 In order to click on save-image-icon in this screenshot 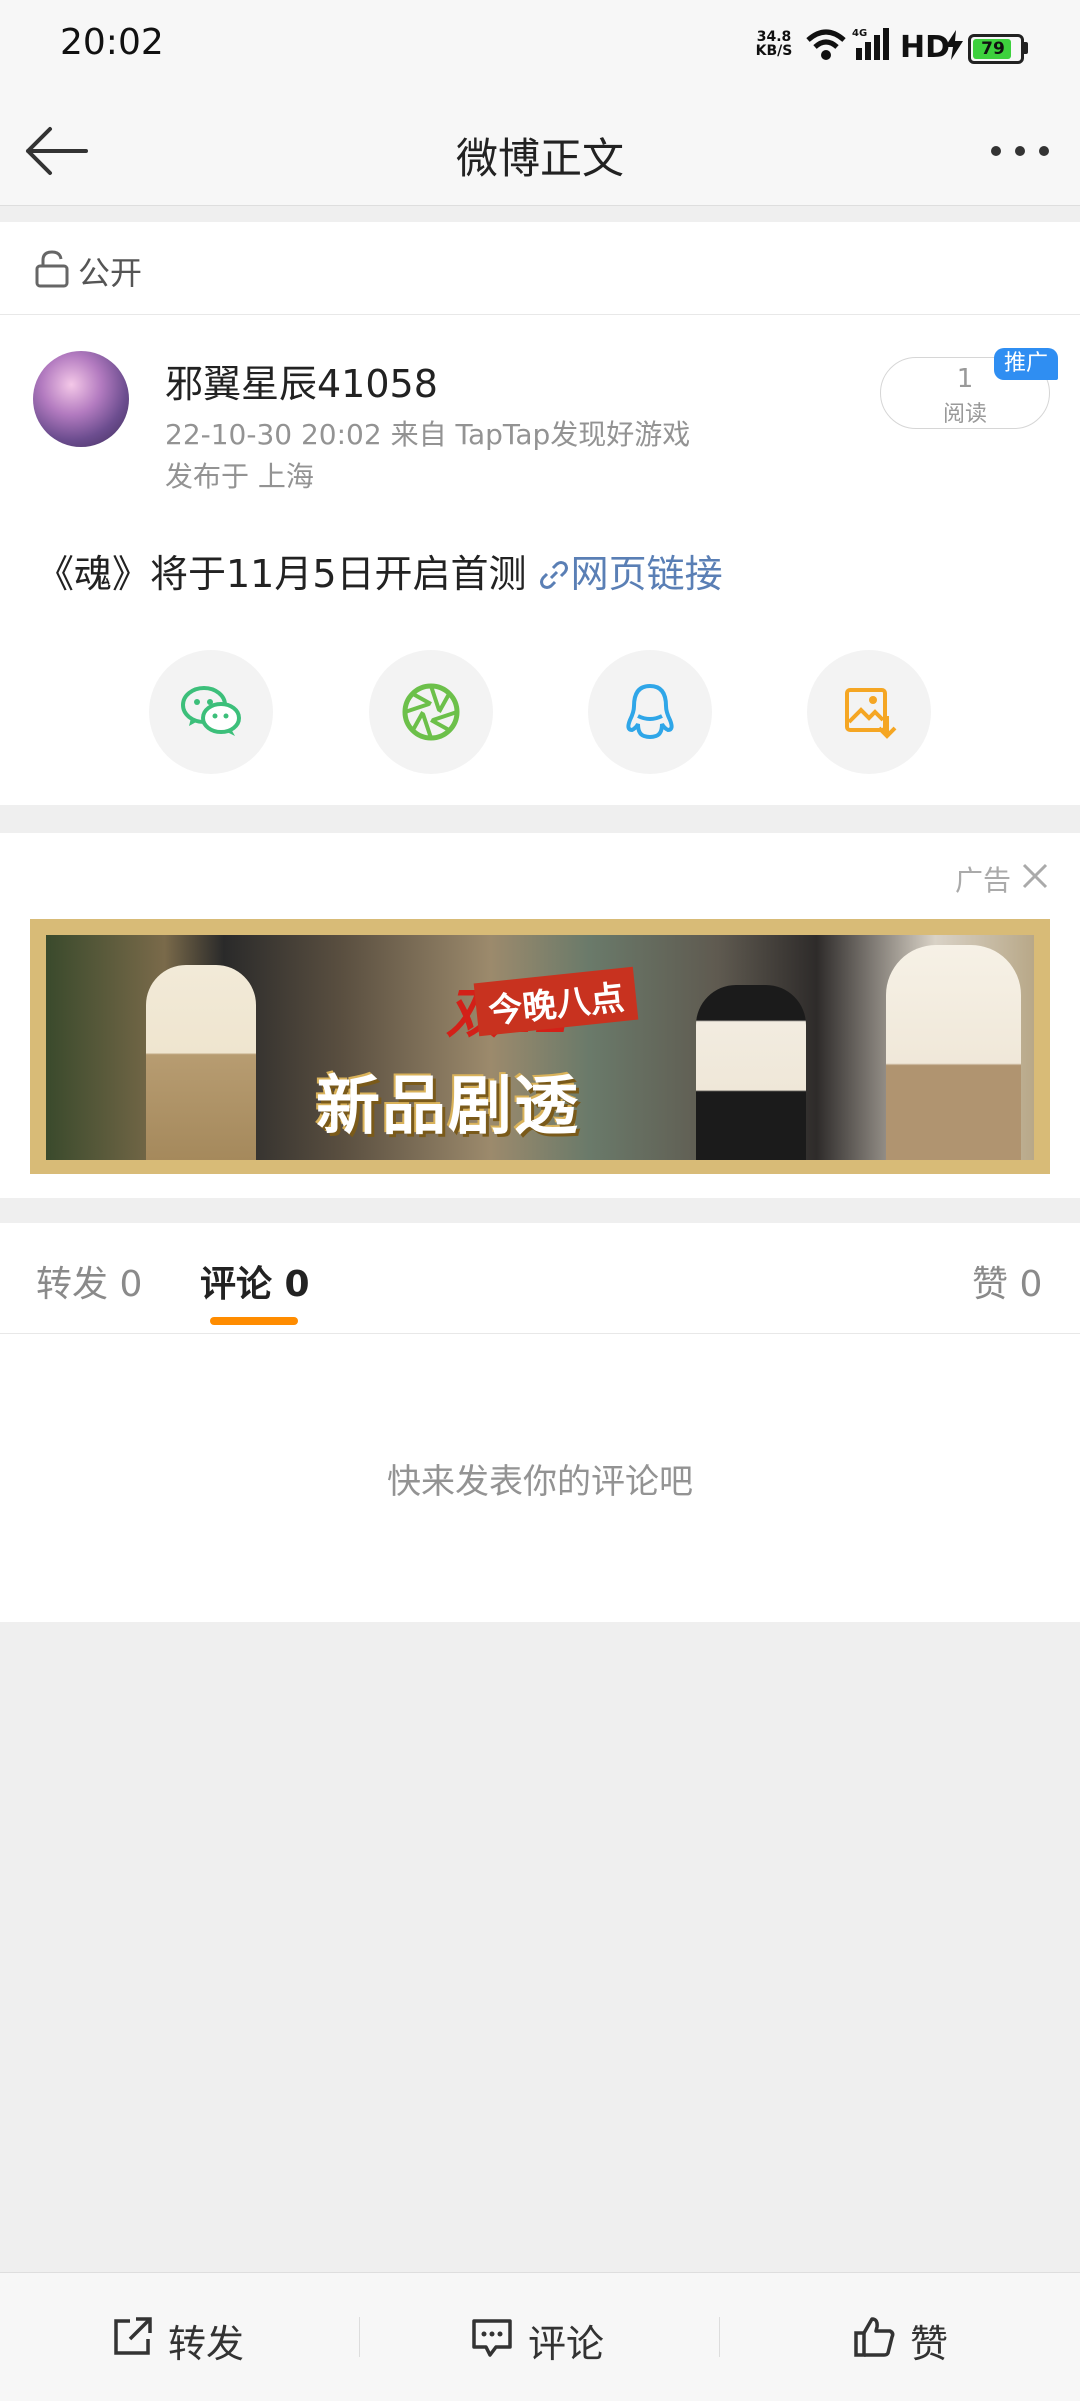, I will do `click(871, 713)`.